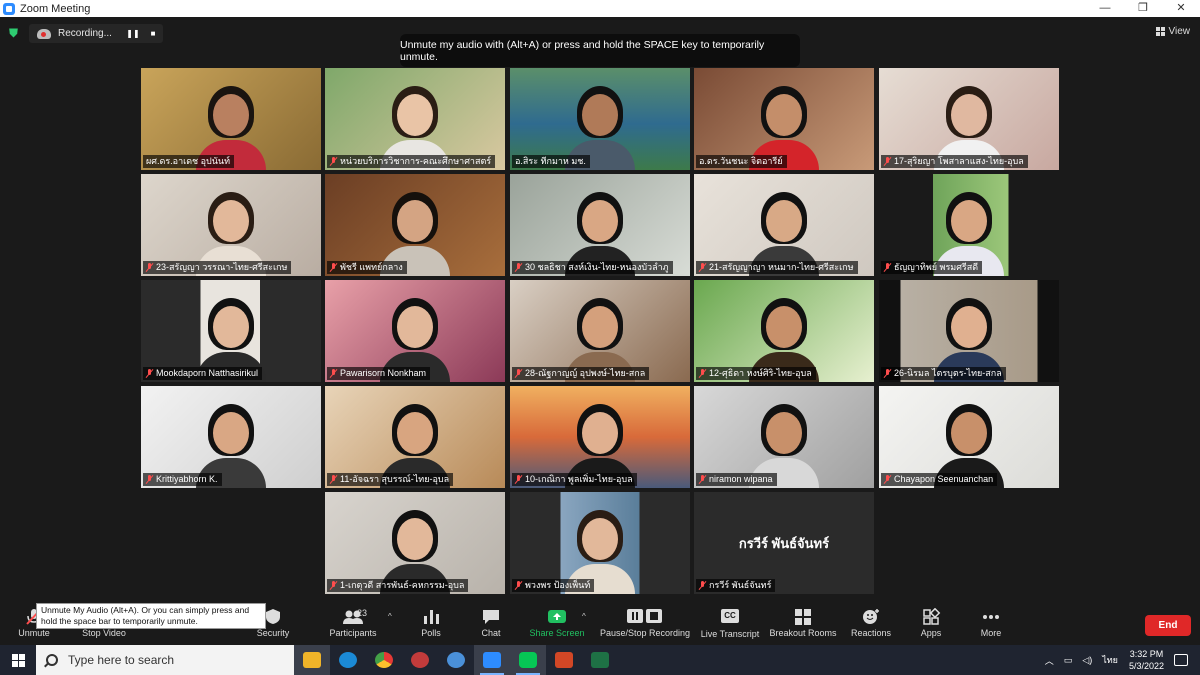 Image resolution: width=1200 pixels, height=675 pixels. What do you see at coordinates (969, 119) in the screenshot?
I see `participant-tile: 17-สุริยญา โพสาลาแสง-ไทย-อุบล` at bounding box center [969, 119].